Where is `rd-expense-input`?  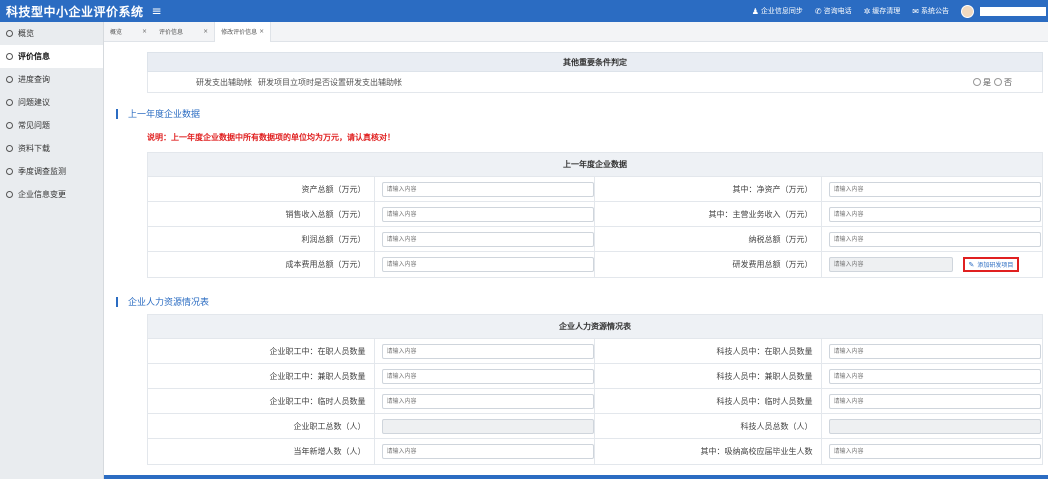
rd-expense-input is located at coordinates (890, 264).